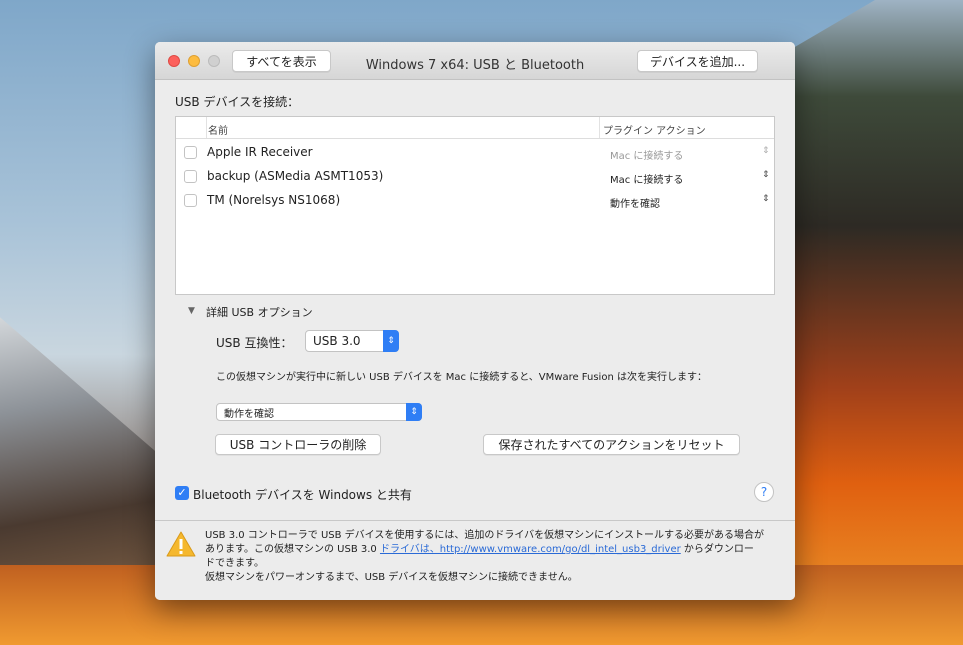 The image size is (963, 645). I want to click on bluetooth-share-label: Bluetooth デバイスを Windows と共有, so click(302, 495).